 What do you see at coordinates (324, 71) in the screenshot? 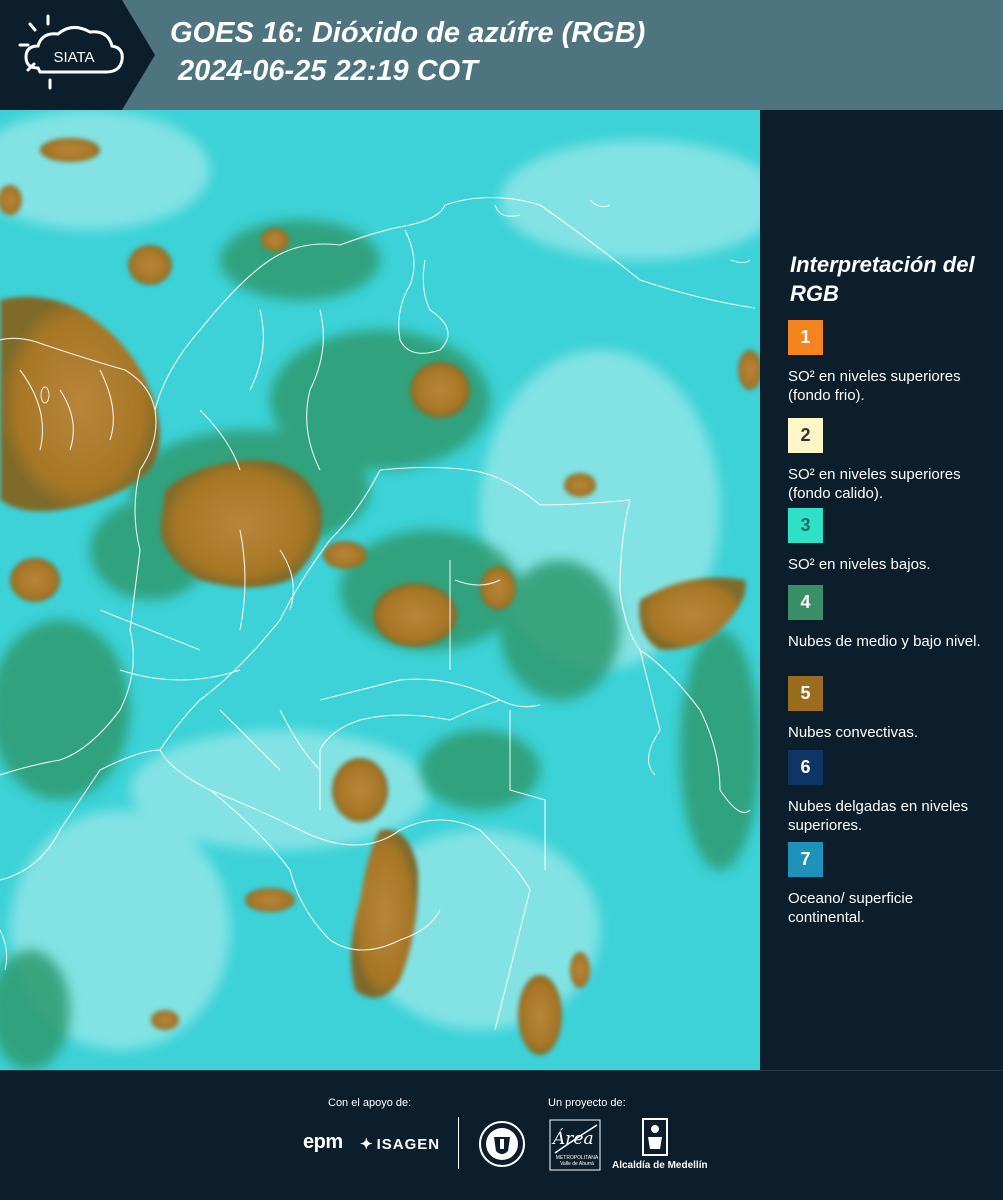
I see `title-timestamp: 2024-06-25 22:19 COT` at bounding box center [324, 71].